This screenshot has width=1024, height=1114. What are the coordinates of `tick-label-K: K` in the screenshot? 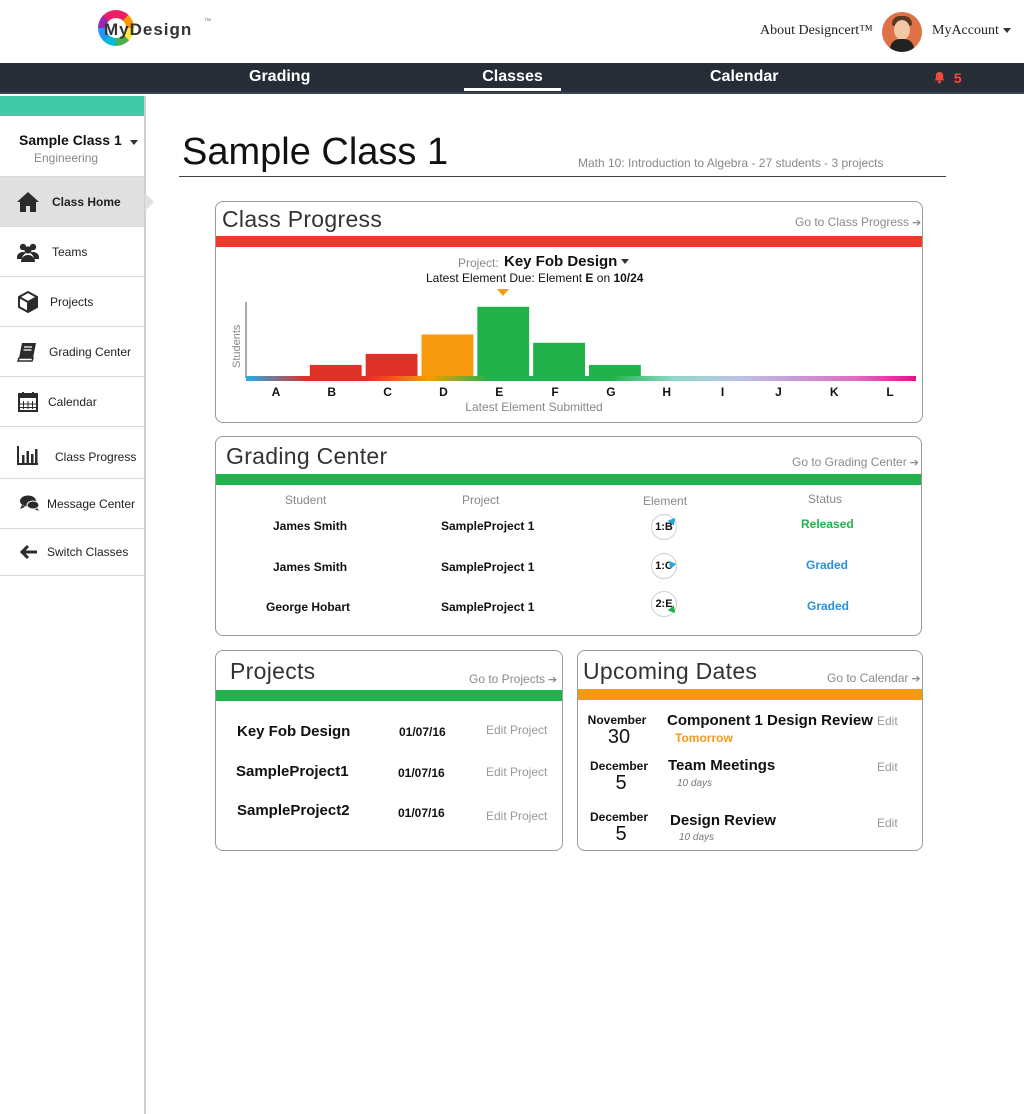 It's located at (834, 392).